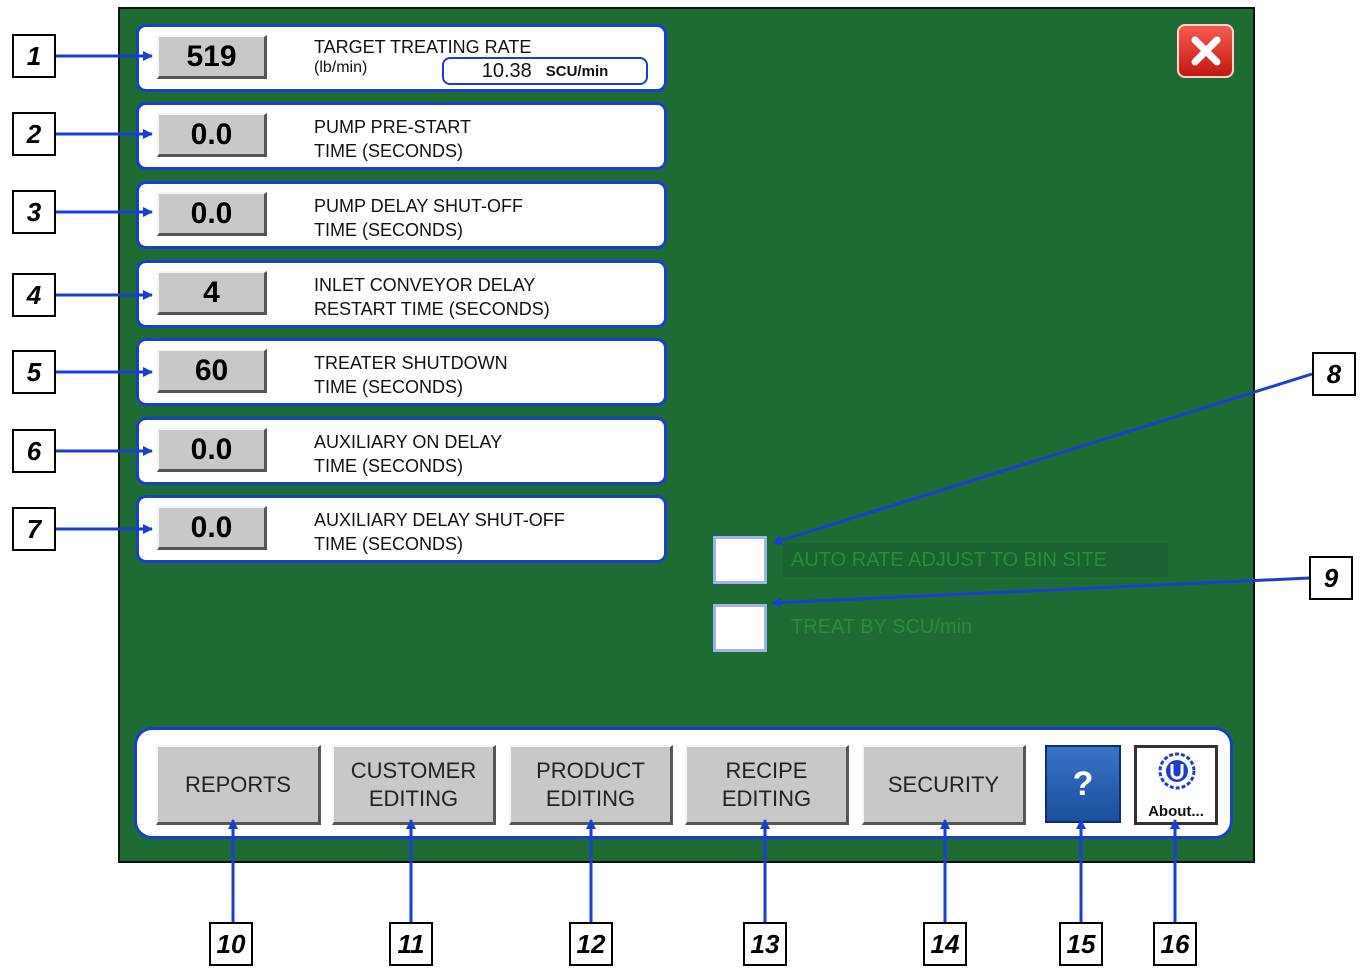 The width and height of the screenshot is (1367, 968). What do you see at coordinates (945, 944) in the screenshot?
I see `callout-14: 14` at bounding box center [945, 944].